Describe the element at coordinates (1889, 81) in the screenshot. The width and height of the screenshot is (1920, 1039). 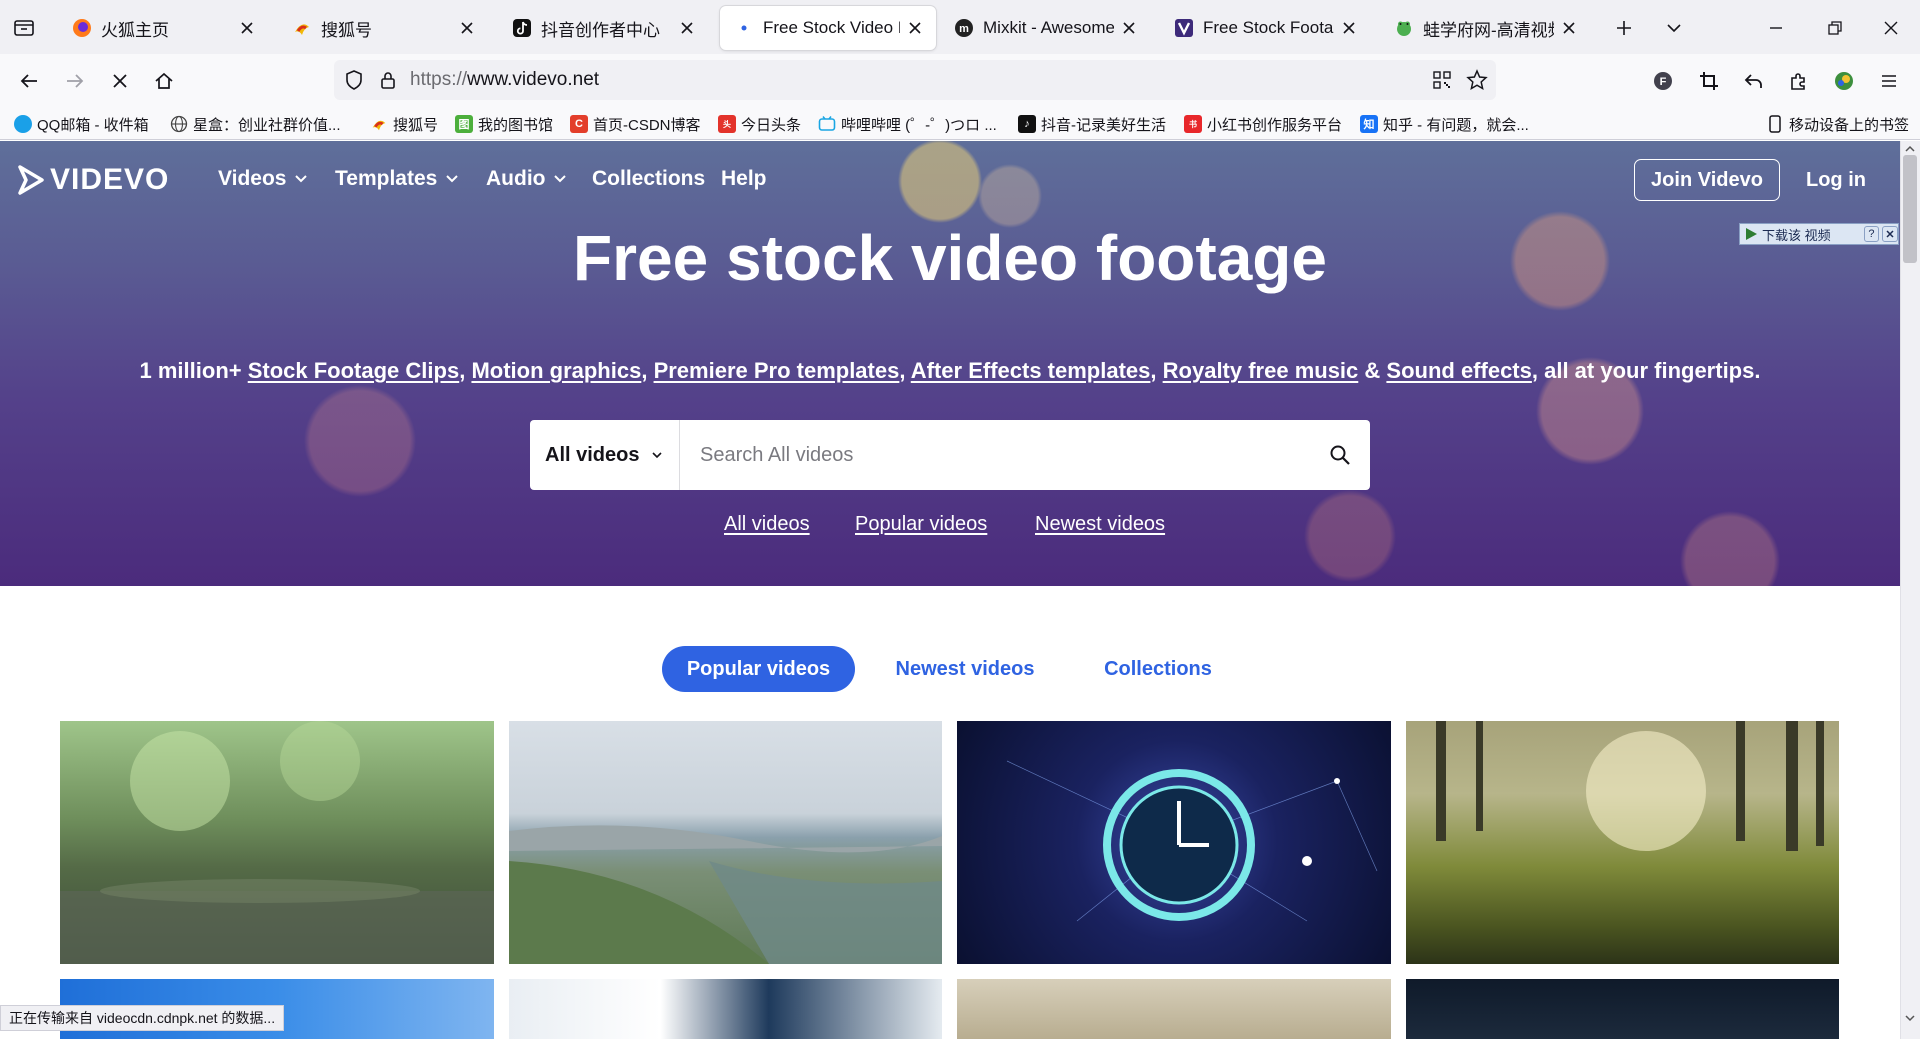
I see `hamburger-menu-icon` at that location.